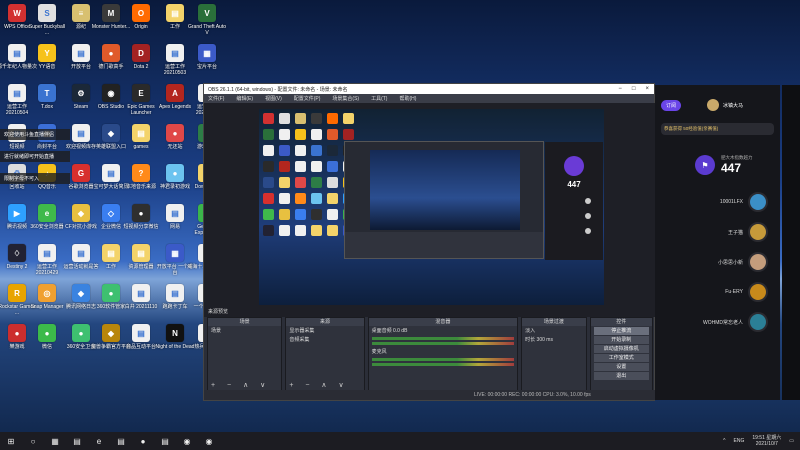 The height and width of the screenshot is (450, 800). What do you see at coordinates (141, 226) in the screenshot?
I see `desktop-icon: ● 短视频分享微信` at bounding box center [141, 226].